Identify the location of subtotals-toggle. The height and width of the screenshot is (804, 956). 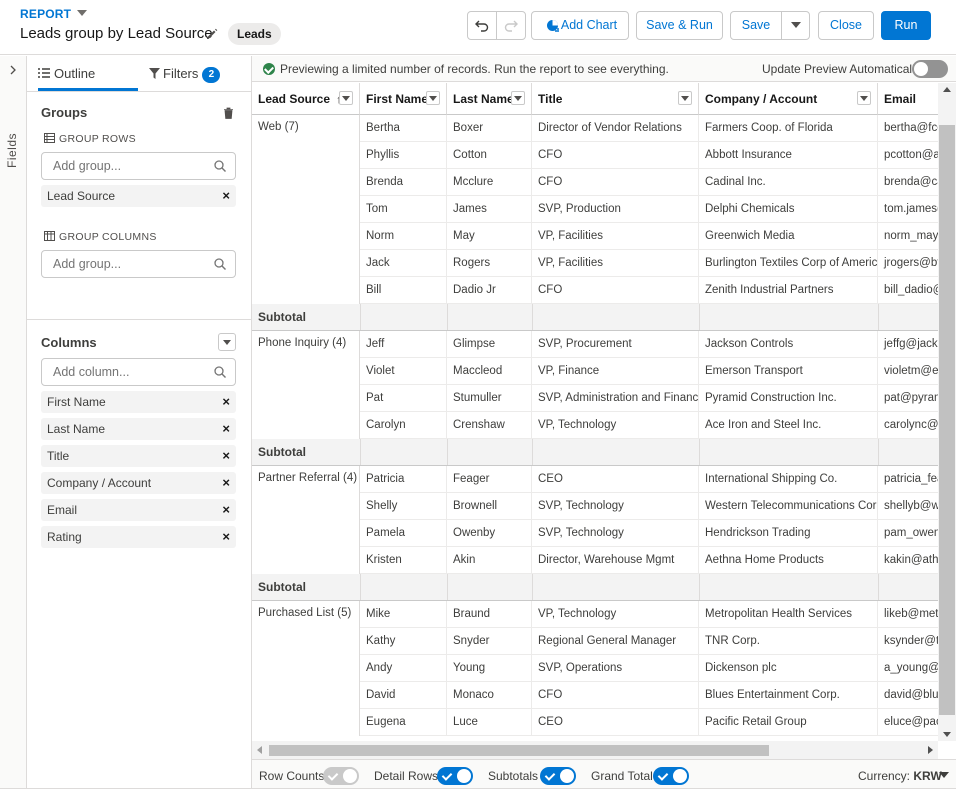
(558, 776).